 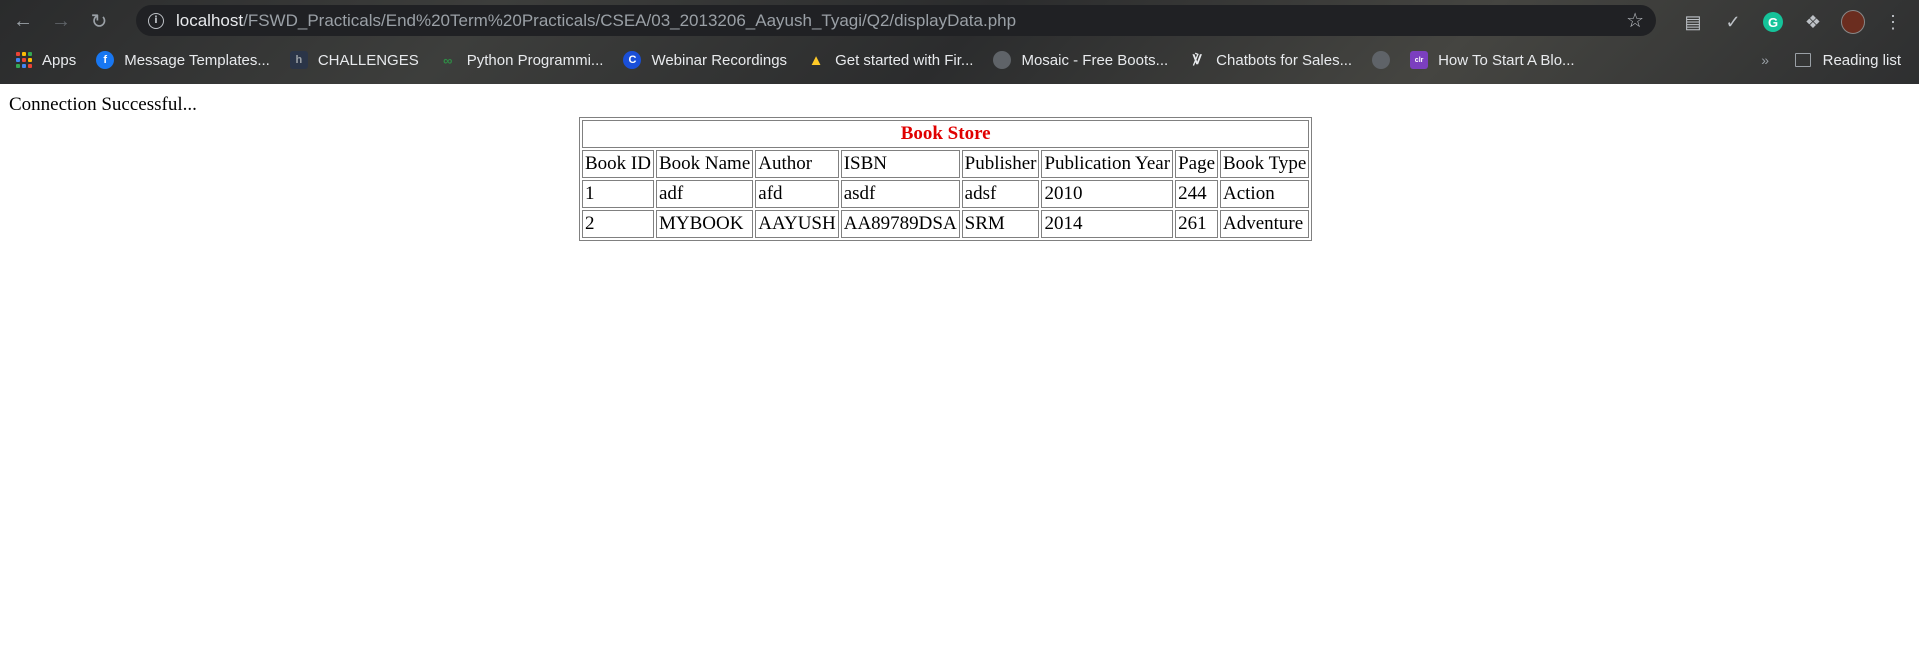 What do you see at coordinates (1733, 22) in the screenshot?
I see `checkmark-extension-icon: ✓` at bounding box center [1733, 22].